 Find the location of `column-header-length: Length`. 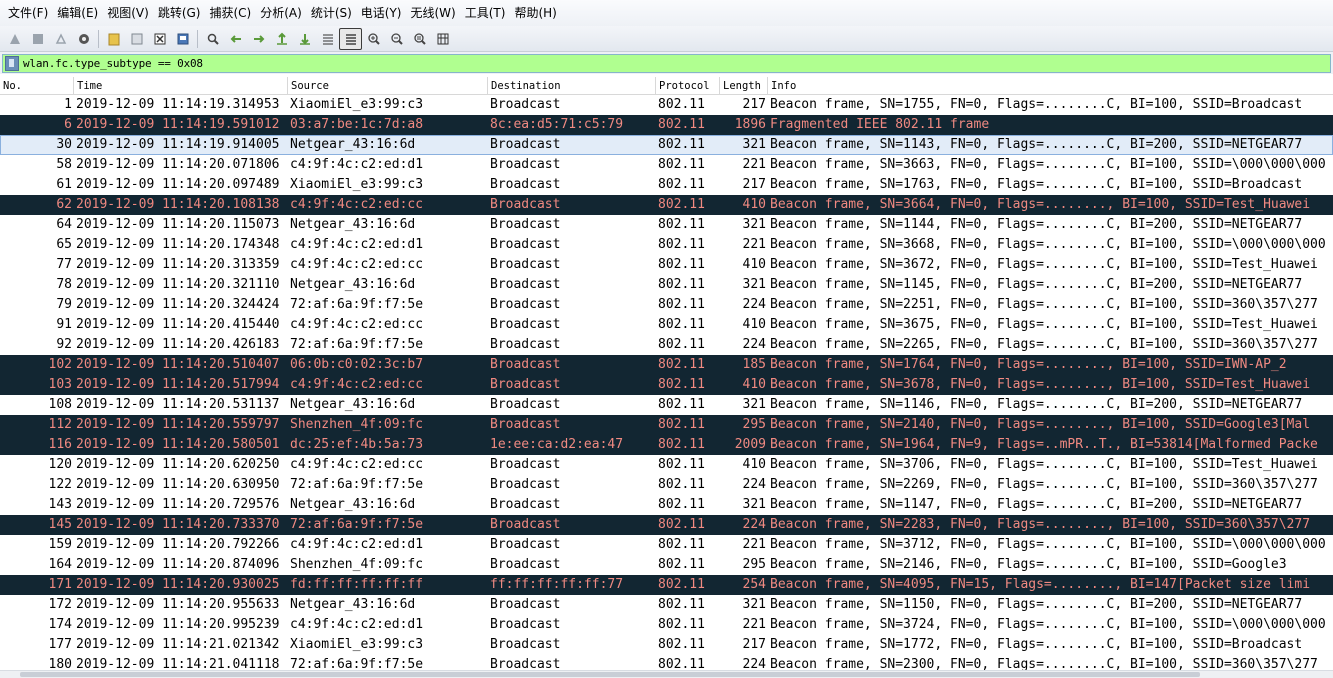

column-header-length: Length is located at coordinates (744, 86).